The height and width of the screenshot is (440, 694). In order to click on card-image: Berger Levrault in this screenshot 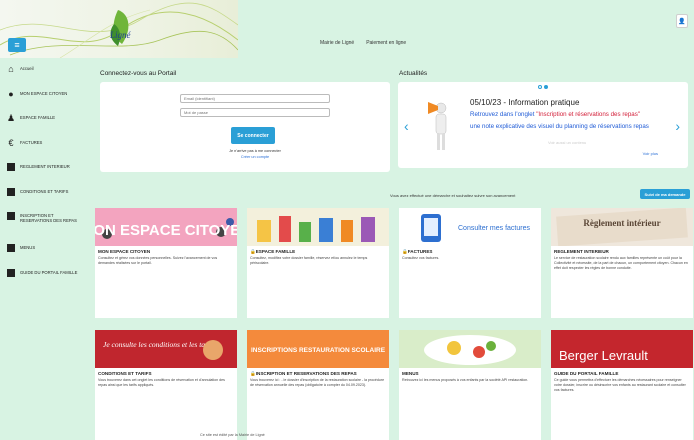, I will do `click(622, 349)`.